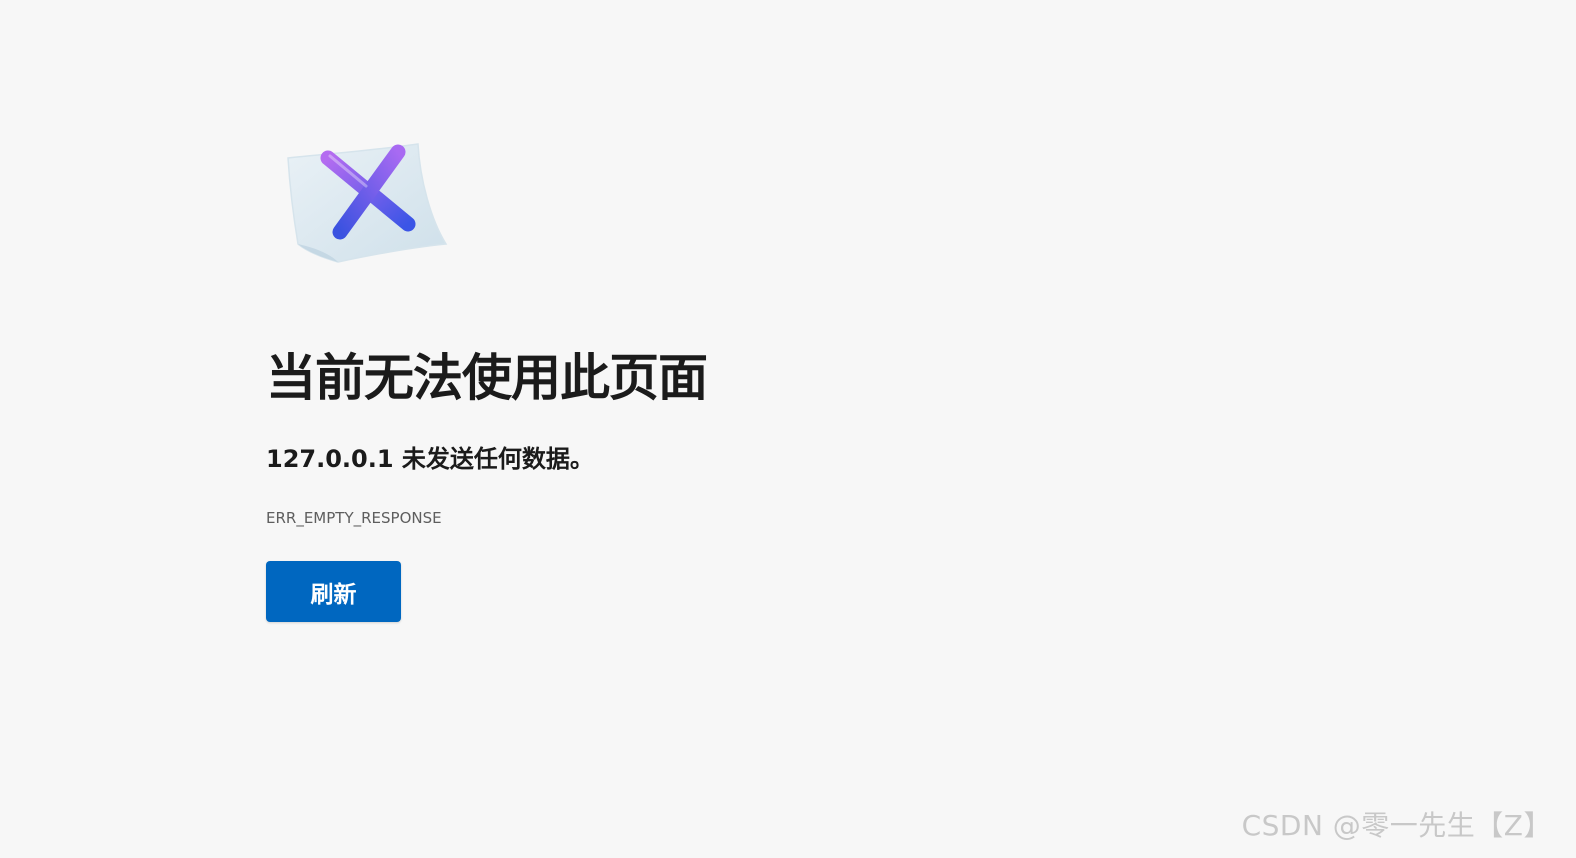 The width and height of the screenshot is (1576, 858). Describe the element at coordinates (333, 591) in the screenshot. I see `refresh-button: 刷新` at that location.